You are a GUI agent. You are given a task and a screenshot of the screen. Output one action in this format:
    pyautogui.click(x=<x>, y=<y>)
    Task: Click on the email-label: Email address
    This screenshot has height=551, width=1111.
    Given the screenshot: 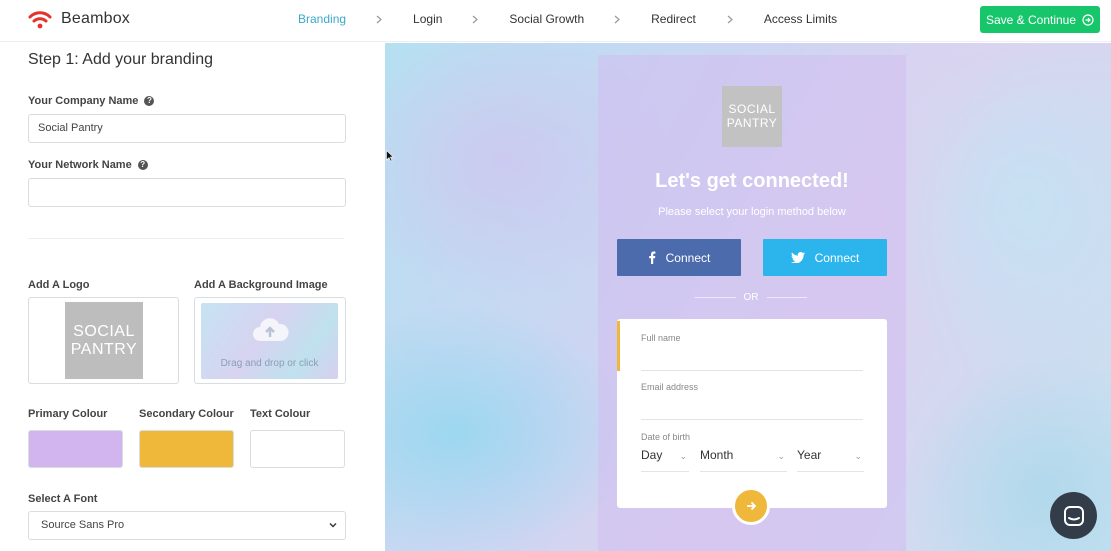 What is the action you would take?
    pyautogui.click(x=670, y=387)
    